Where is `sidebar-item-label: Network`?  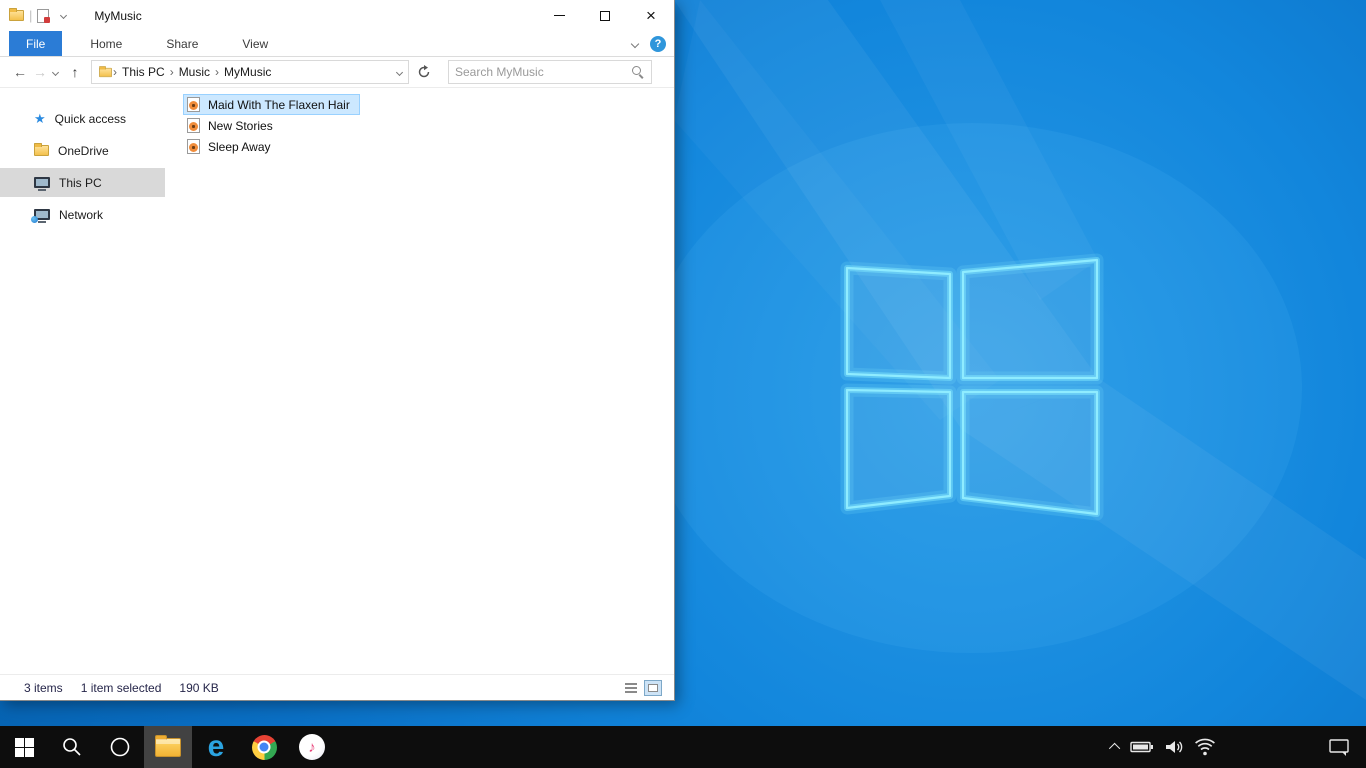
sidebar-item-label: Network is located at coordinates (81, 214).